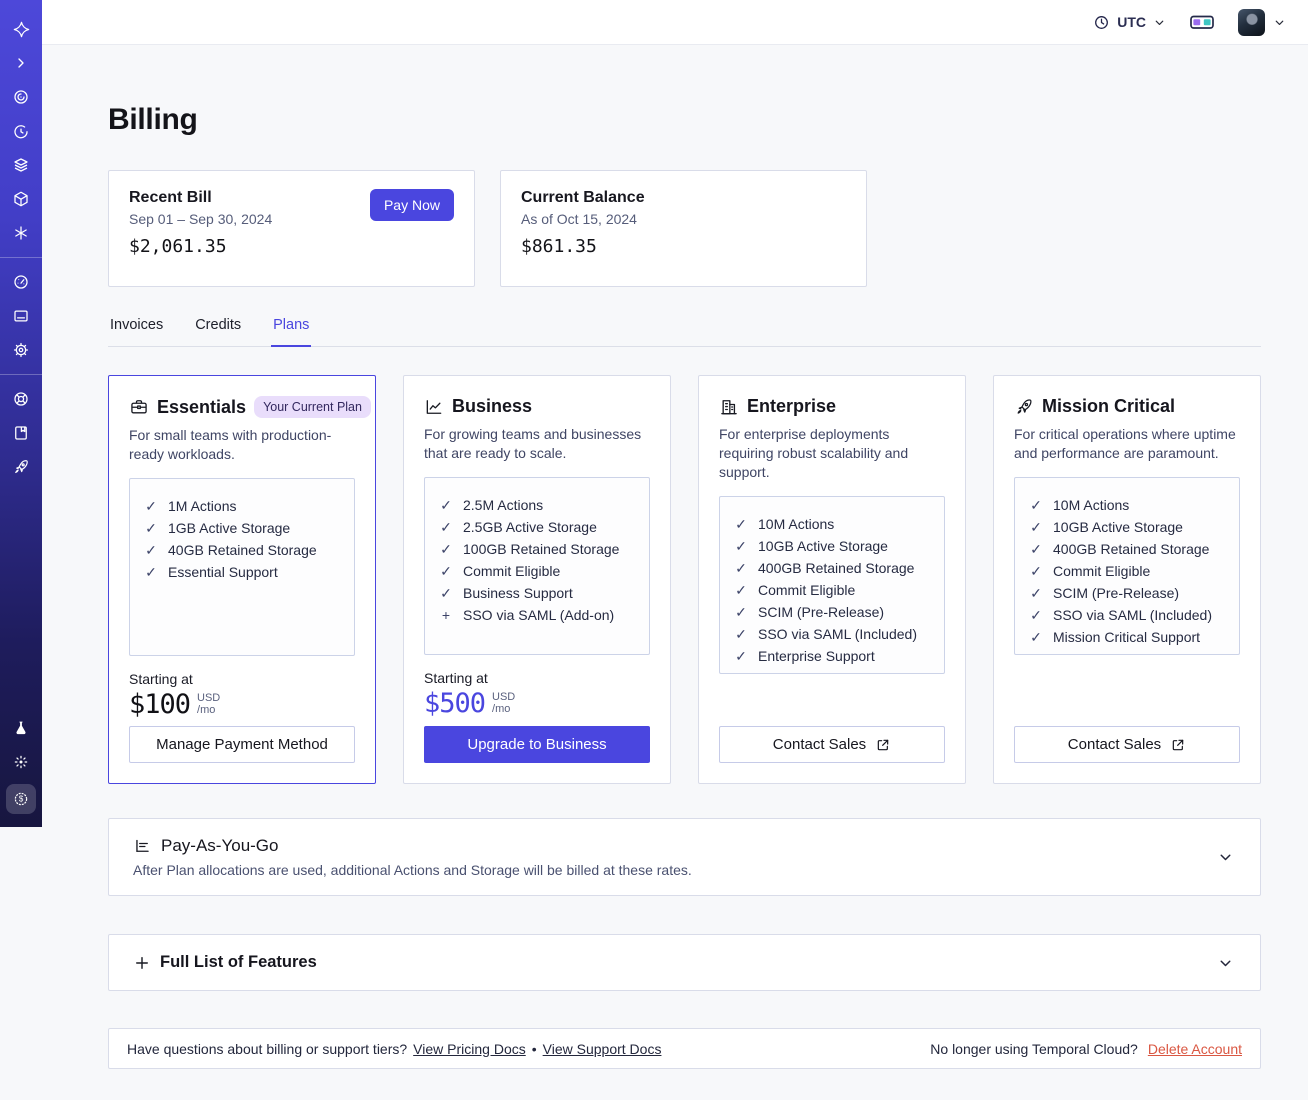  Describe the element at coordinates (537, 505) in the screenshot. I see `feature-item: ✓ 2.5M Actions` at that location.